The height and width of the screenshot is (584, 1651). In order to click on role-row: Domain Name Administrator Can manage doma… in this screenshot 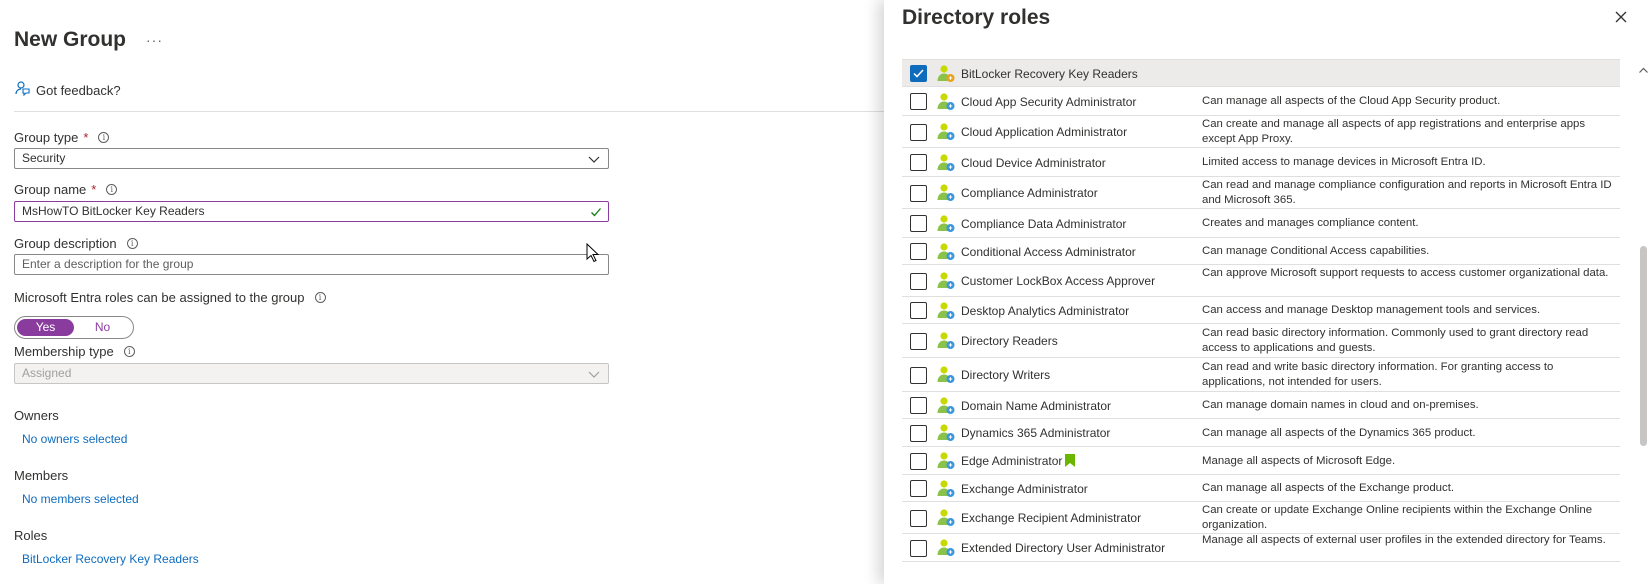, I will do `click(1261, 405)`.